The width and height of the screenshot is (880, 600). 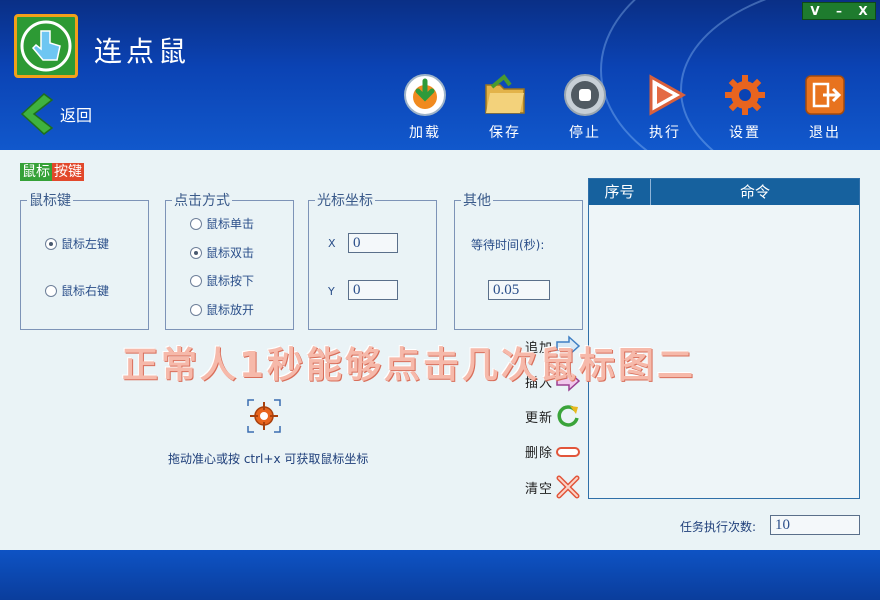 I want to click on click-mode-legend: 点击方式, so click(x=202, y=201).